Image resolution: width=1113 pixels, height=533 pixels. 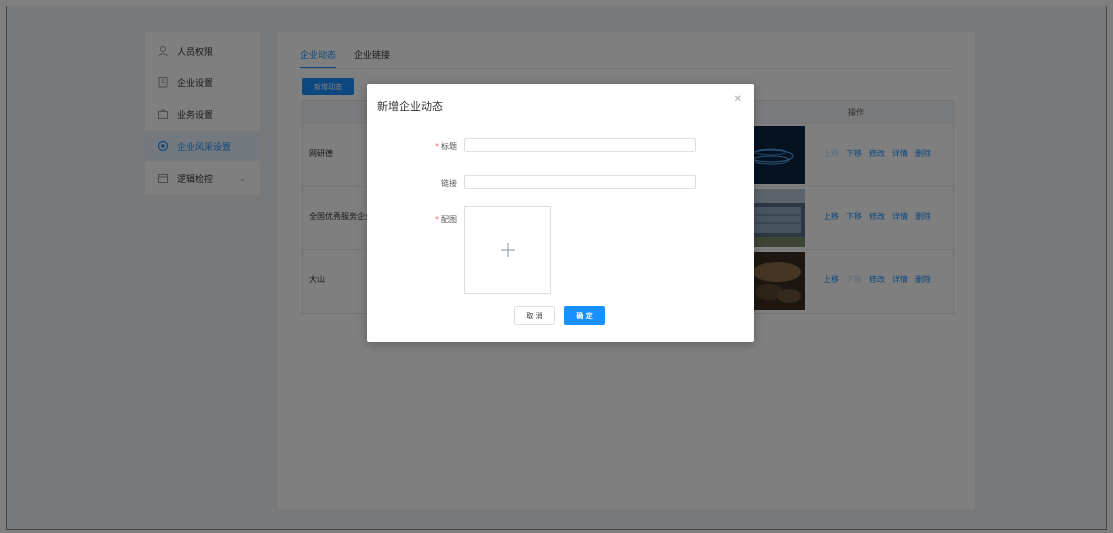 I want to click on link-label: 链接, so click(x=449, y=183).